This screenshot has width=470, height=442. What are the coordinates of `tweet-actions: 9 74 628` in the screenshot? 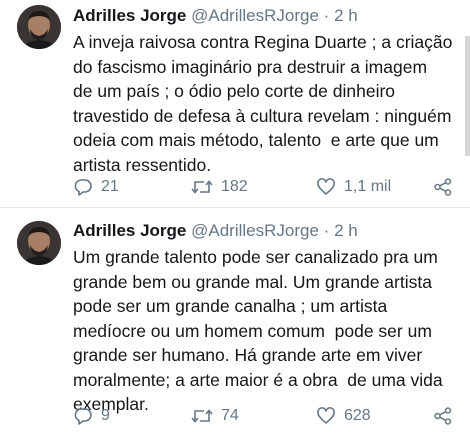 It's located at (271, 416).